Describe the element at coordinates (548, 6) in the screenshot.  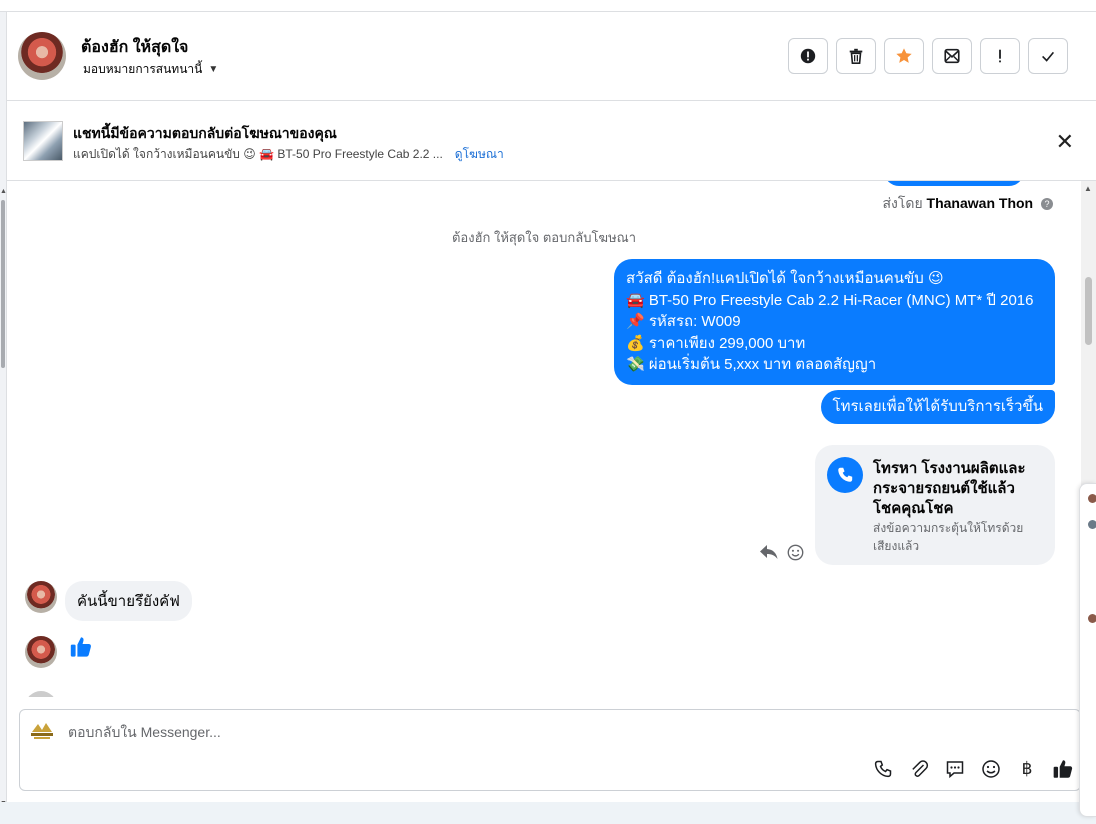
I see `top-divider` at that location.